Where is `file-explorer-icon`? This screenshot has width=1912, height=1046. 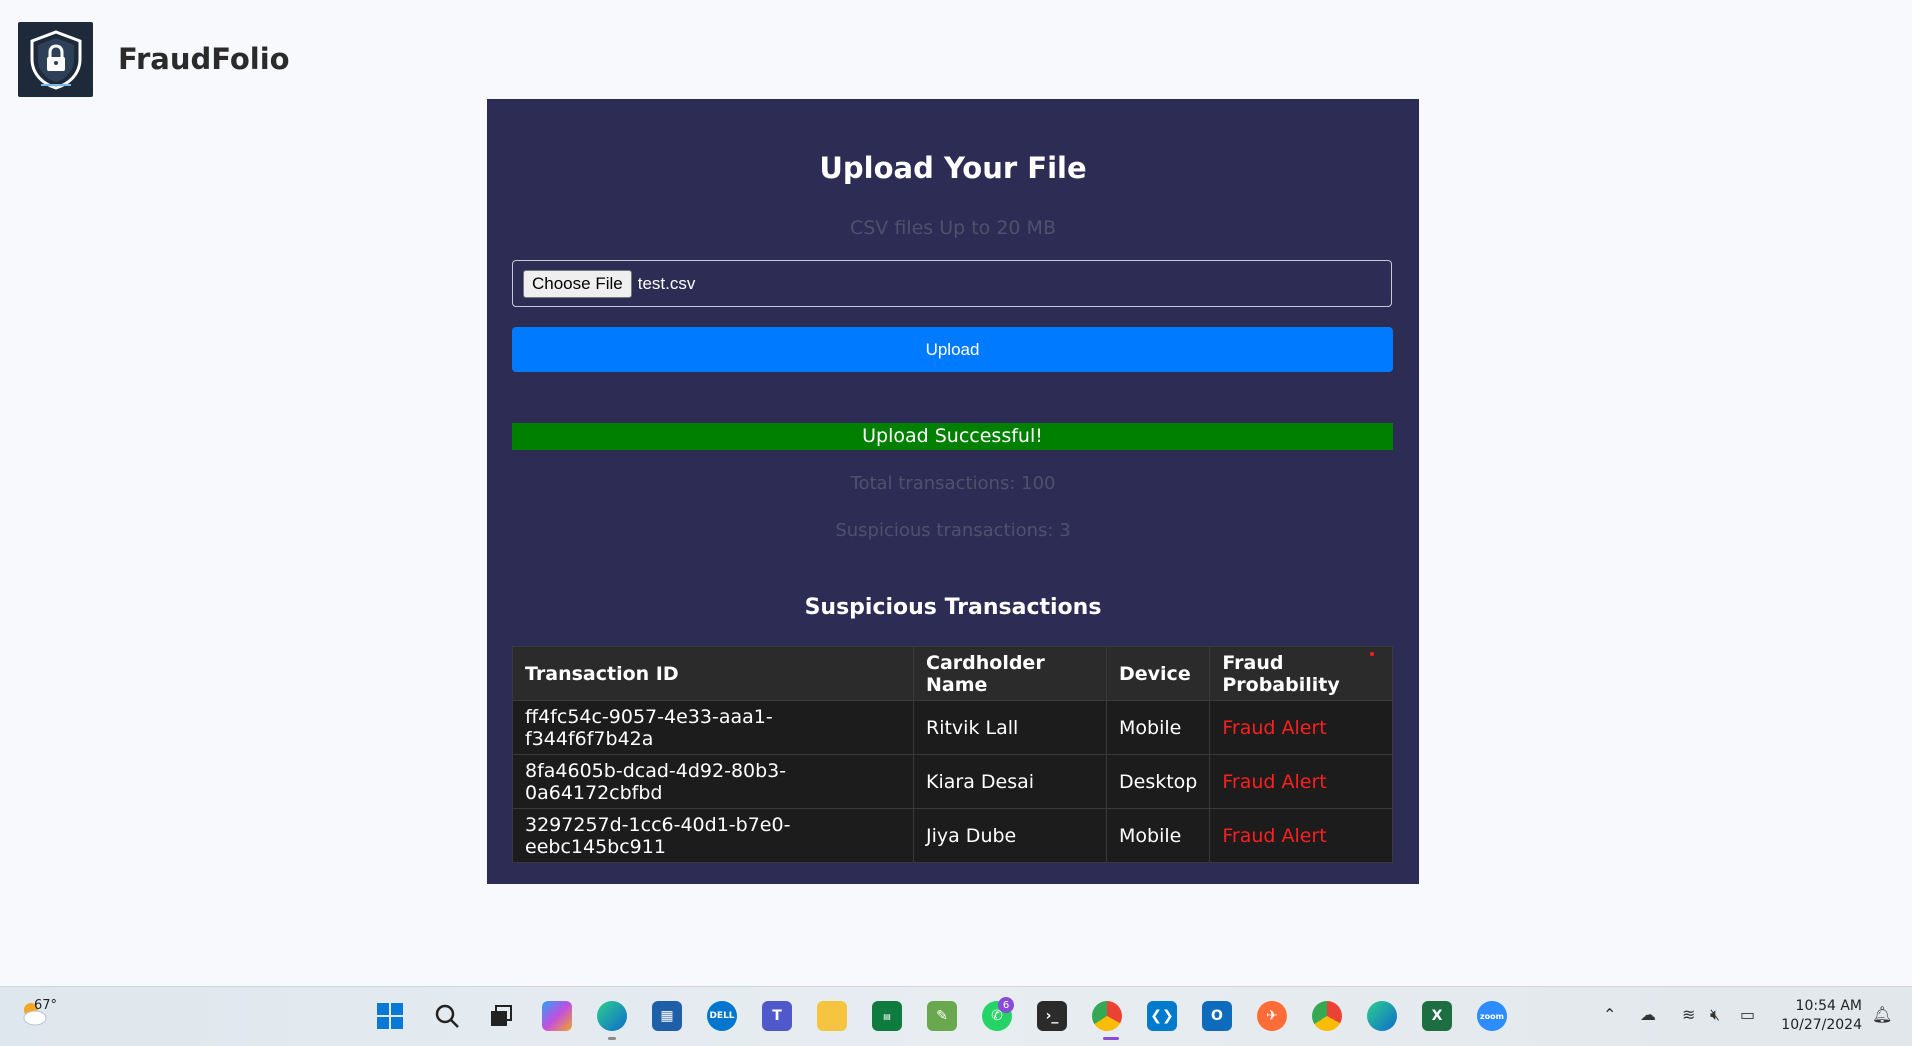
file-explorer-icon is located at coordinates (832, 1016).